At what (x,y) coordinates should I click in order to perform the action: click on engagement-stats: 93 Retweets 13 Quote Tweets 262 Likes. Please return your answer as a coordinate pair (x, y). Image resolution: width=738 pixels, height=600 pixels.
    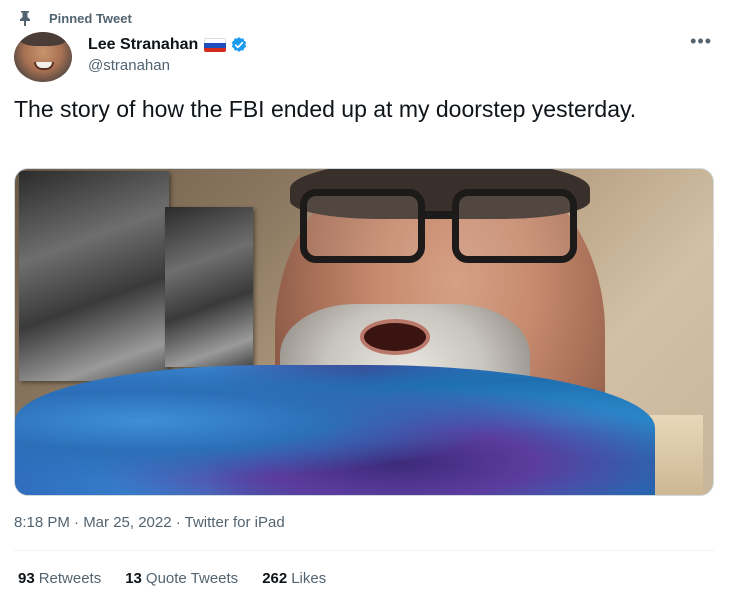
    Looking at the image, I should click on (184, 578).